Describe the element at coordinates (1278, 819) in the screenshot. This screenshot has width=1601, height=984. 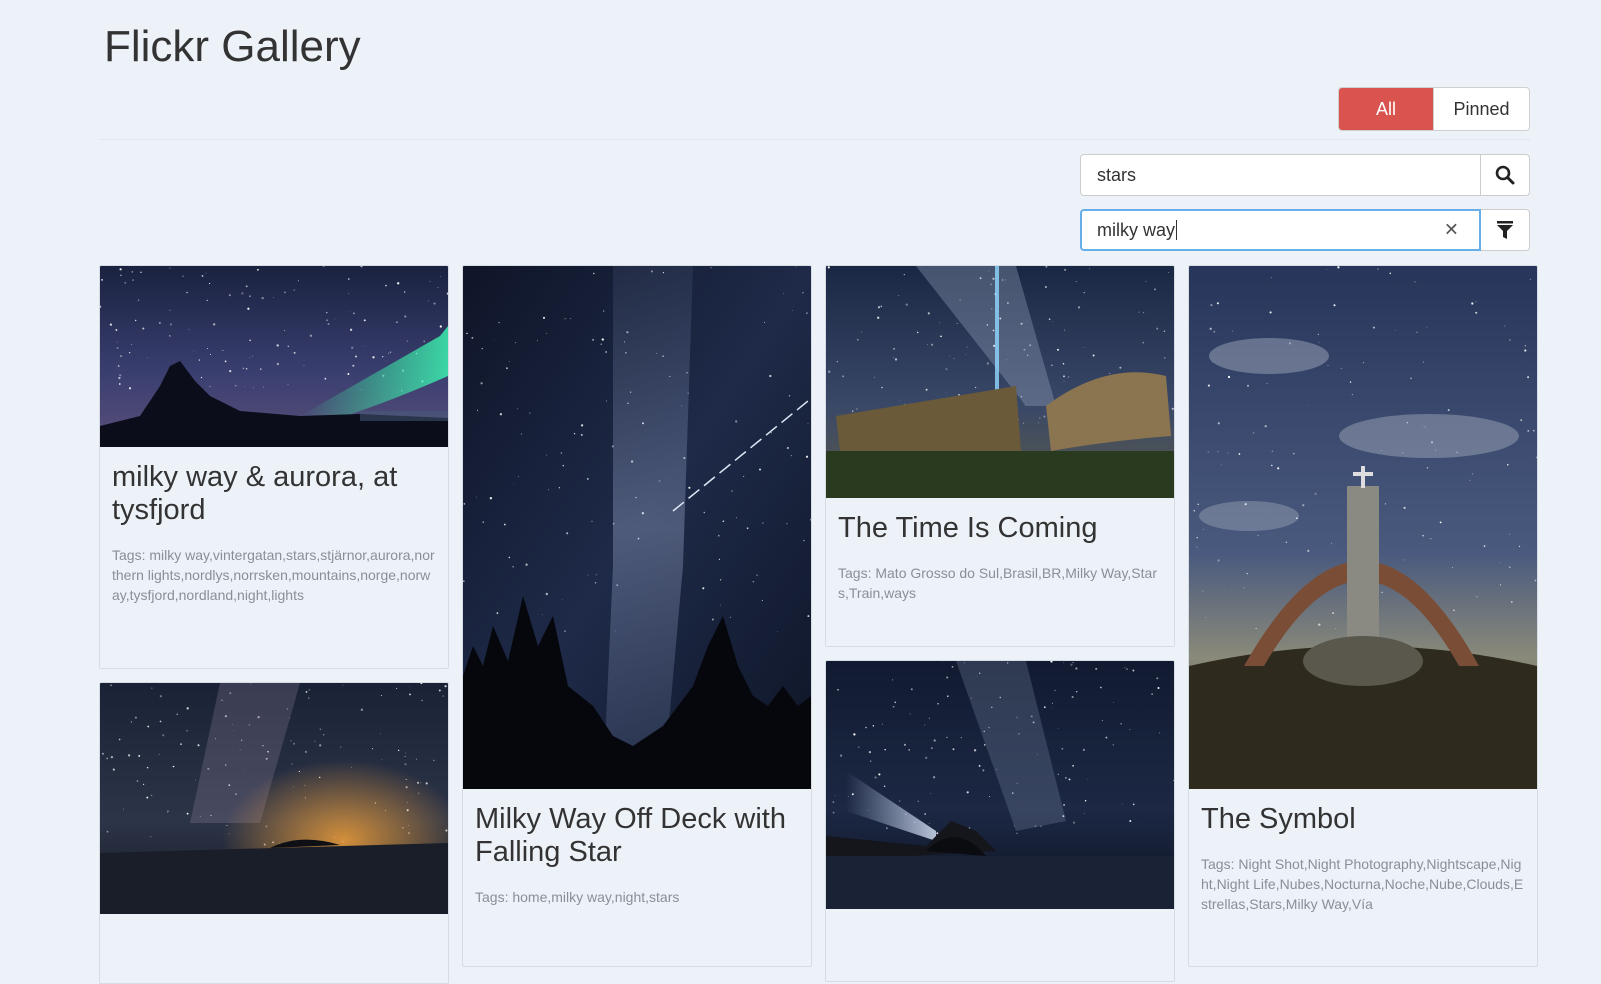
I see `card-title: The Symbol` at that location.